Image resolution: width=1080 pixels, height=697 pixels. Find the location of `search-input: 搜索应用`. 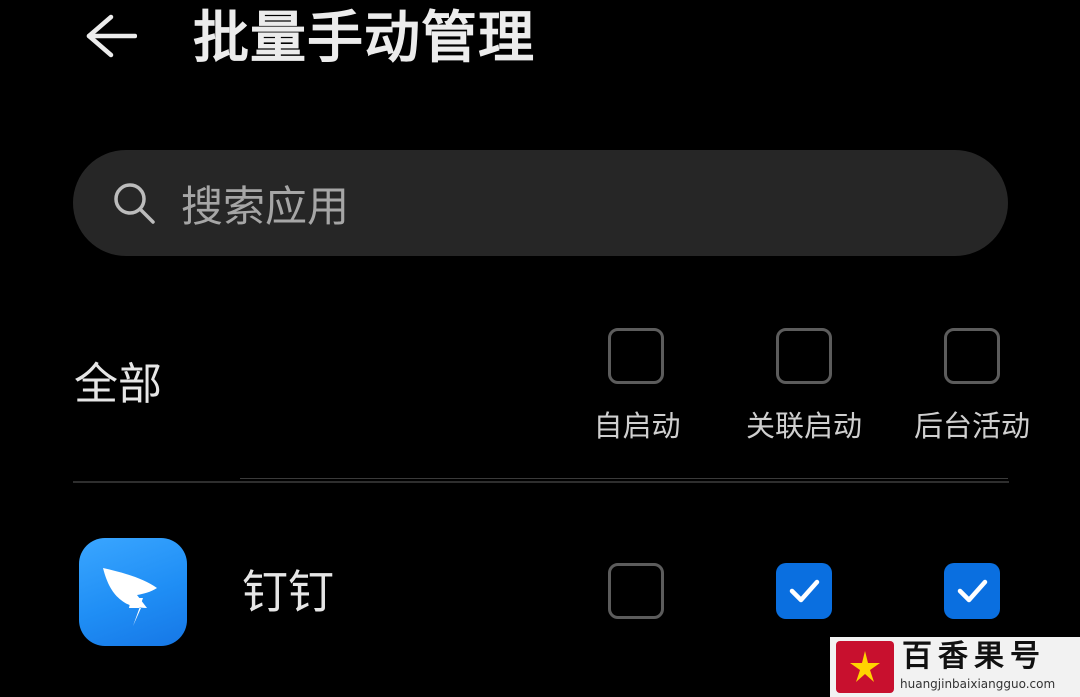

search-input: 搜索应用 is located at coordinates (265, 203).